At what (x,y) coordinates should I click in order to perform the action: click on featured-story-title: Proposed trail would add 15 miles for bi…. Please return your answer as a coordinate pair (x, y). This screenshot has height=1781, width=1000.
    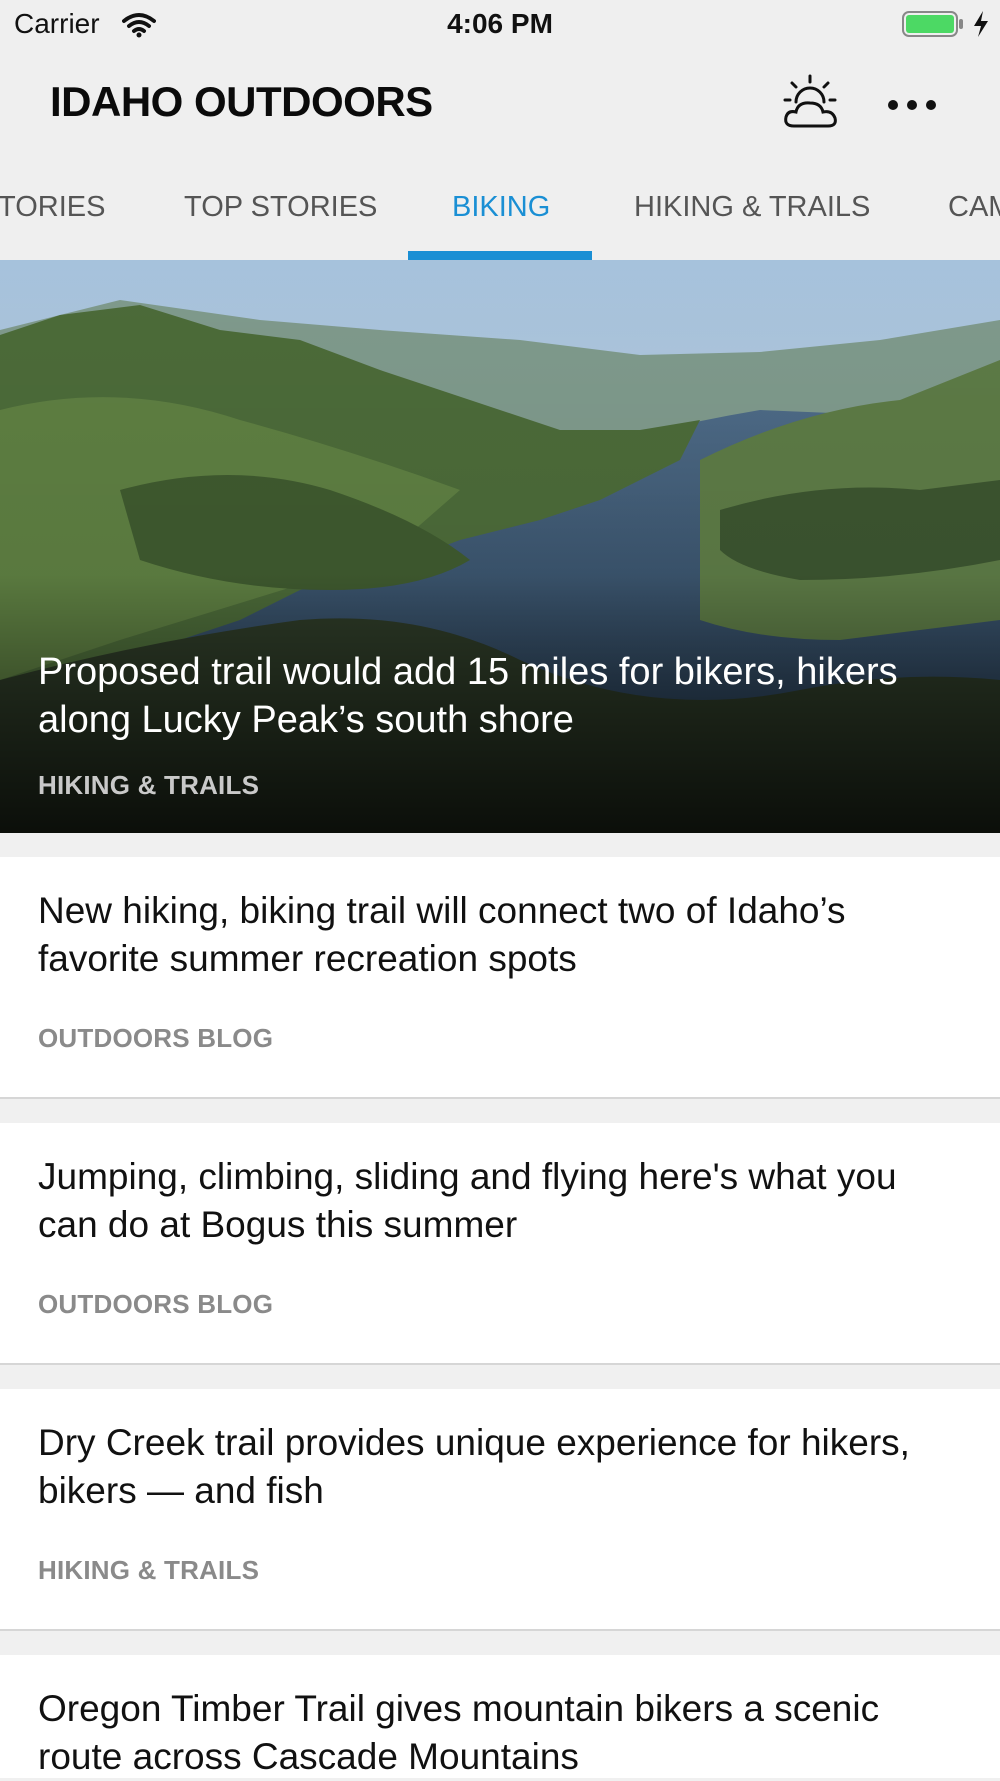
    Looking at the image, I should click on (468, 696).